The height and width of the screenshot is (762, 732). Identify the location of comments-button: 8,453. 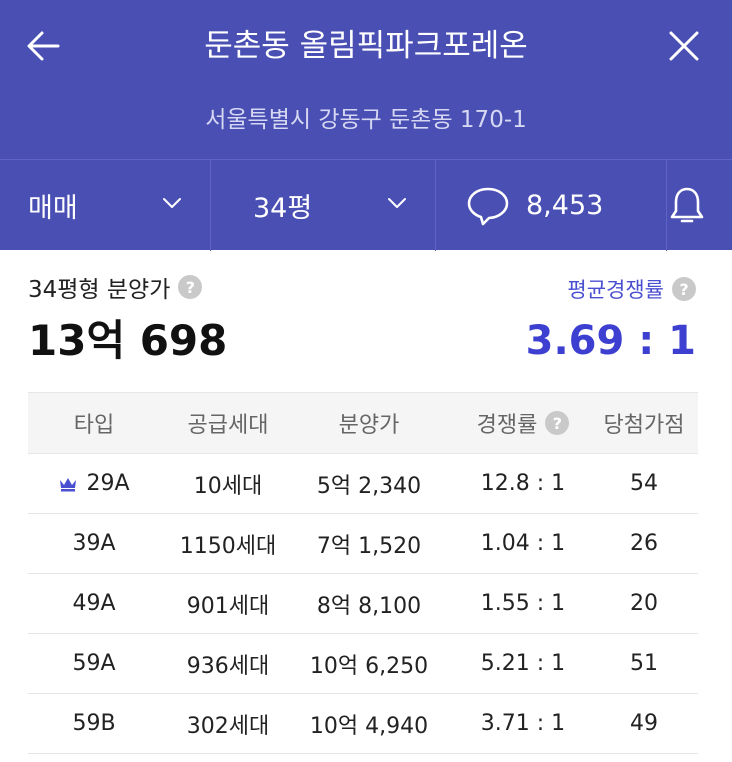
(551, 205).